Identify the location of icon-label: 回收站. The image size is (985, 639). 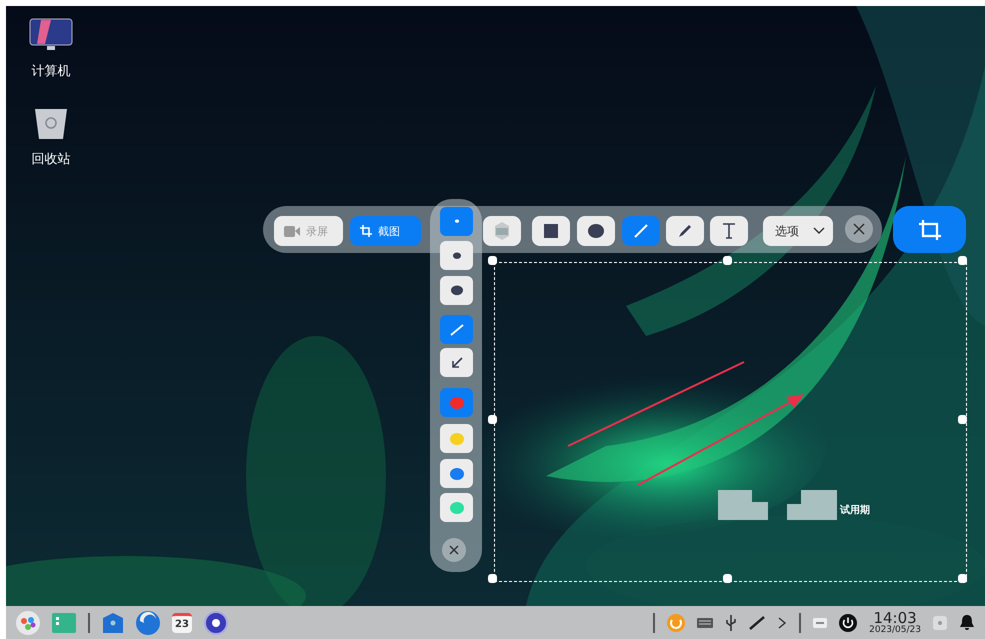
(51, 159).